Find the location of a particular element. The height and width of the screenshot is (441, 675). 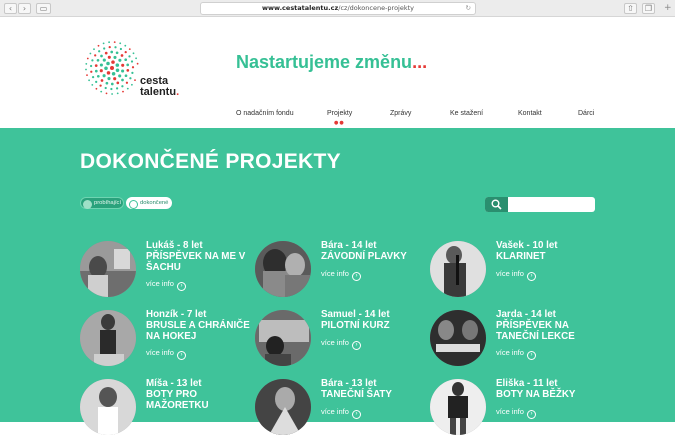

project-card: Bára - 13 let TANEČNÍ ŠATY více info › is located at coordinates (340, 409).